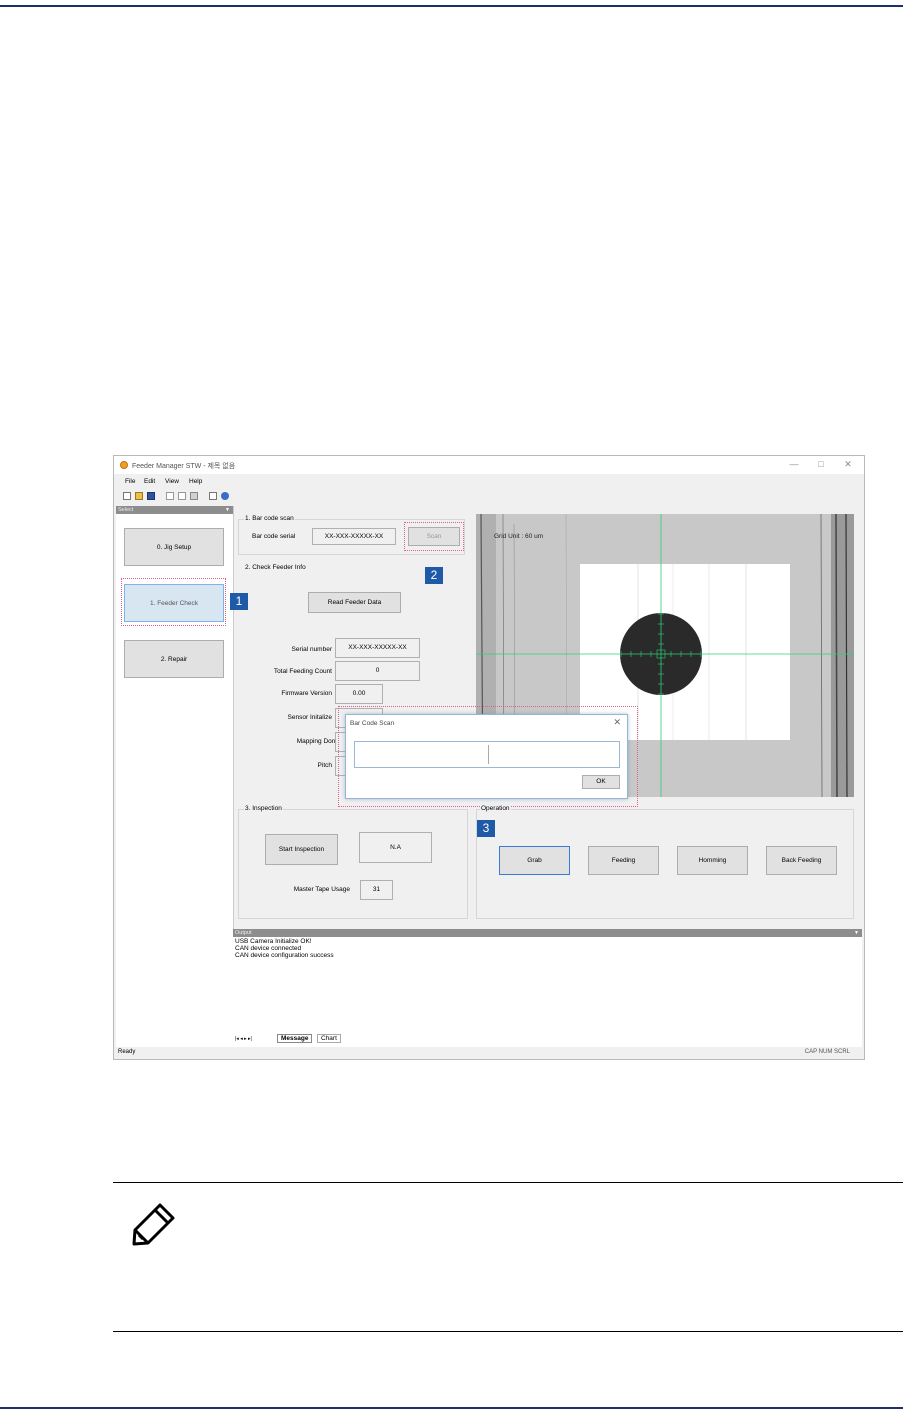 This screenshot has width=903, height=1417. Describe the element at coordinates (827, 1052) in the screenshot. I see `status-indicators: CAP NUM SCRL` at that location.